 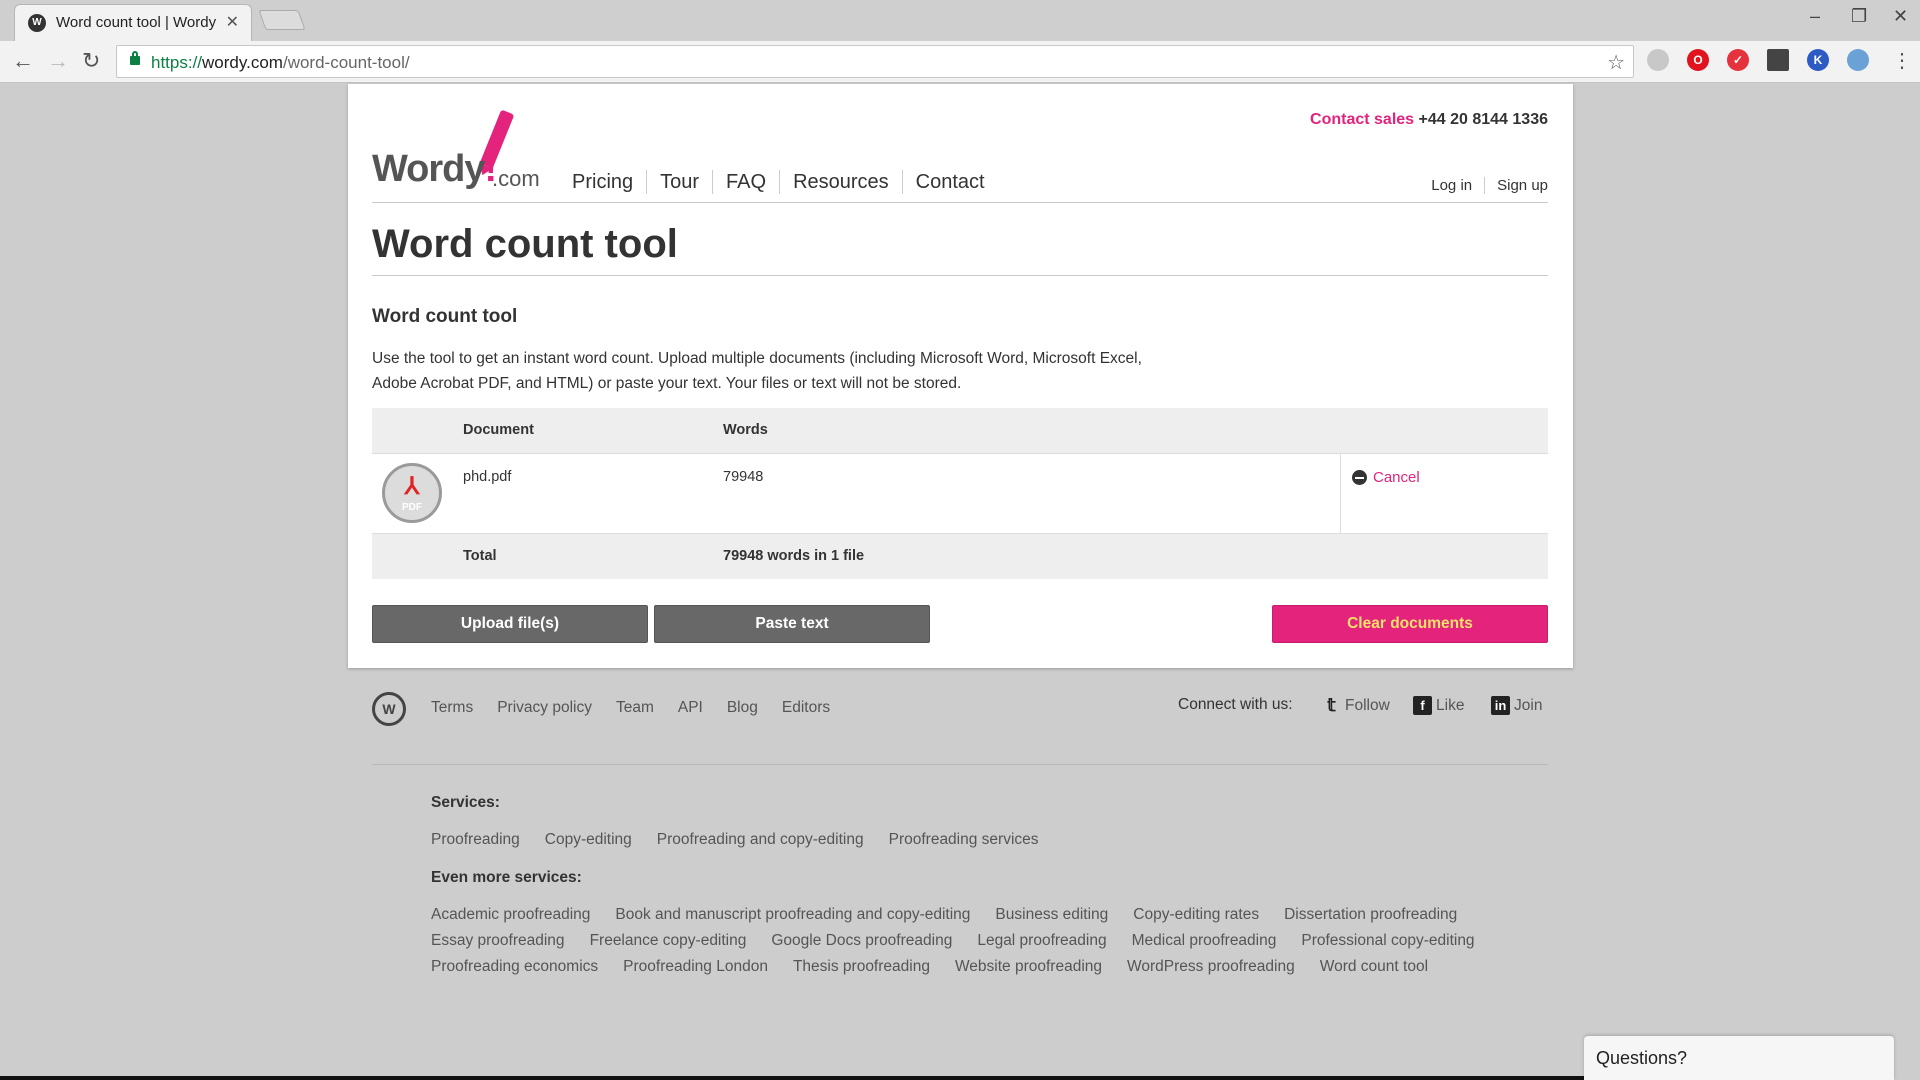 I want to click on service-link: Professional copy-editing, so click(x=1387, y=941).